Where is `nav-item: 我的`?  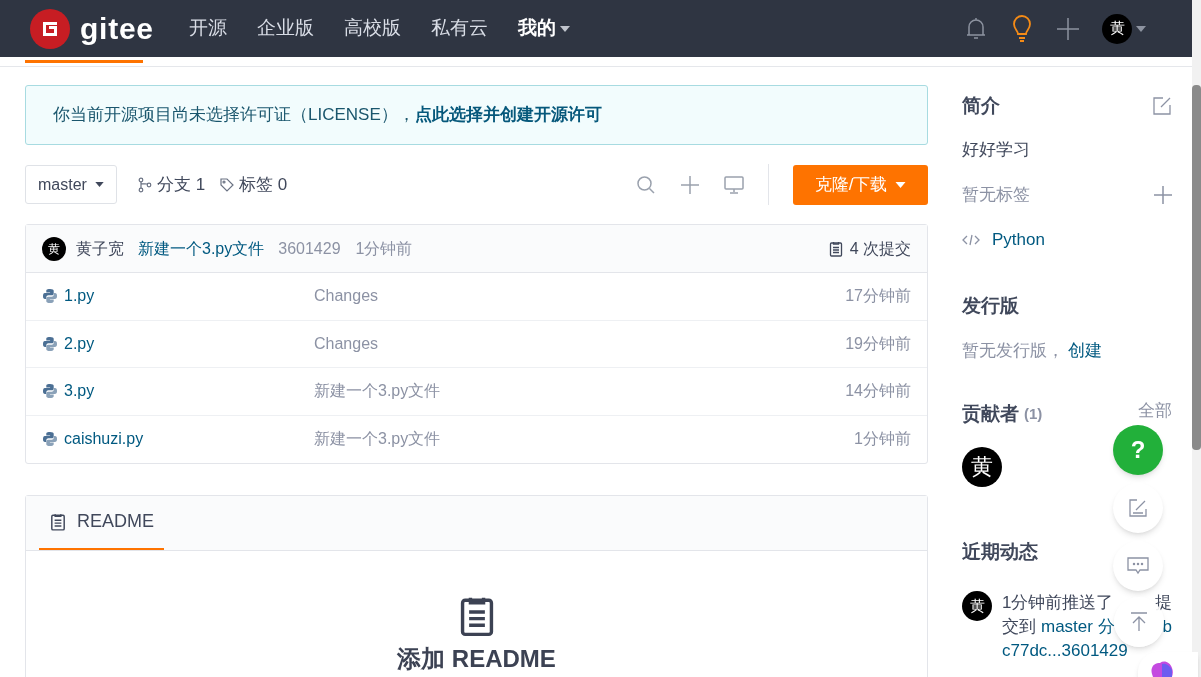 nav-item: 我的 is located at coordinates (543, 28).